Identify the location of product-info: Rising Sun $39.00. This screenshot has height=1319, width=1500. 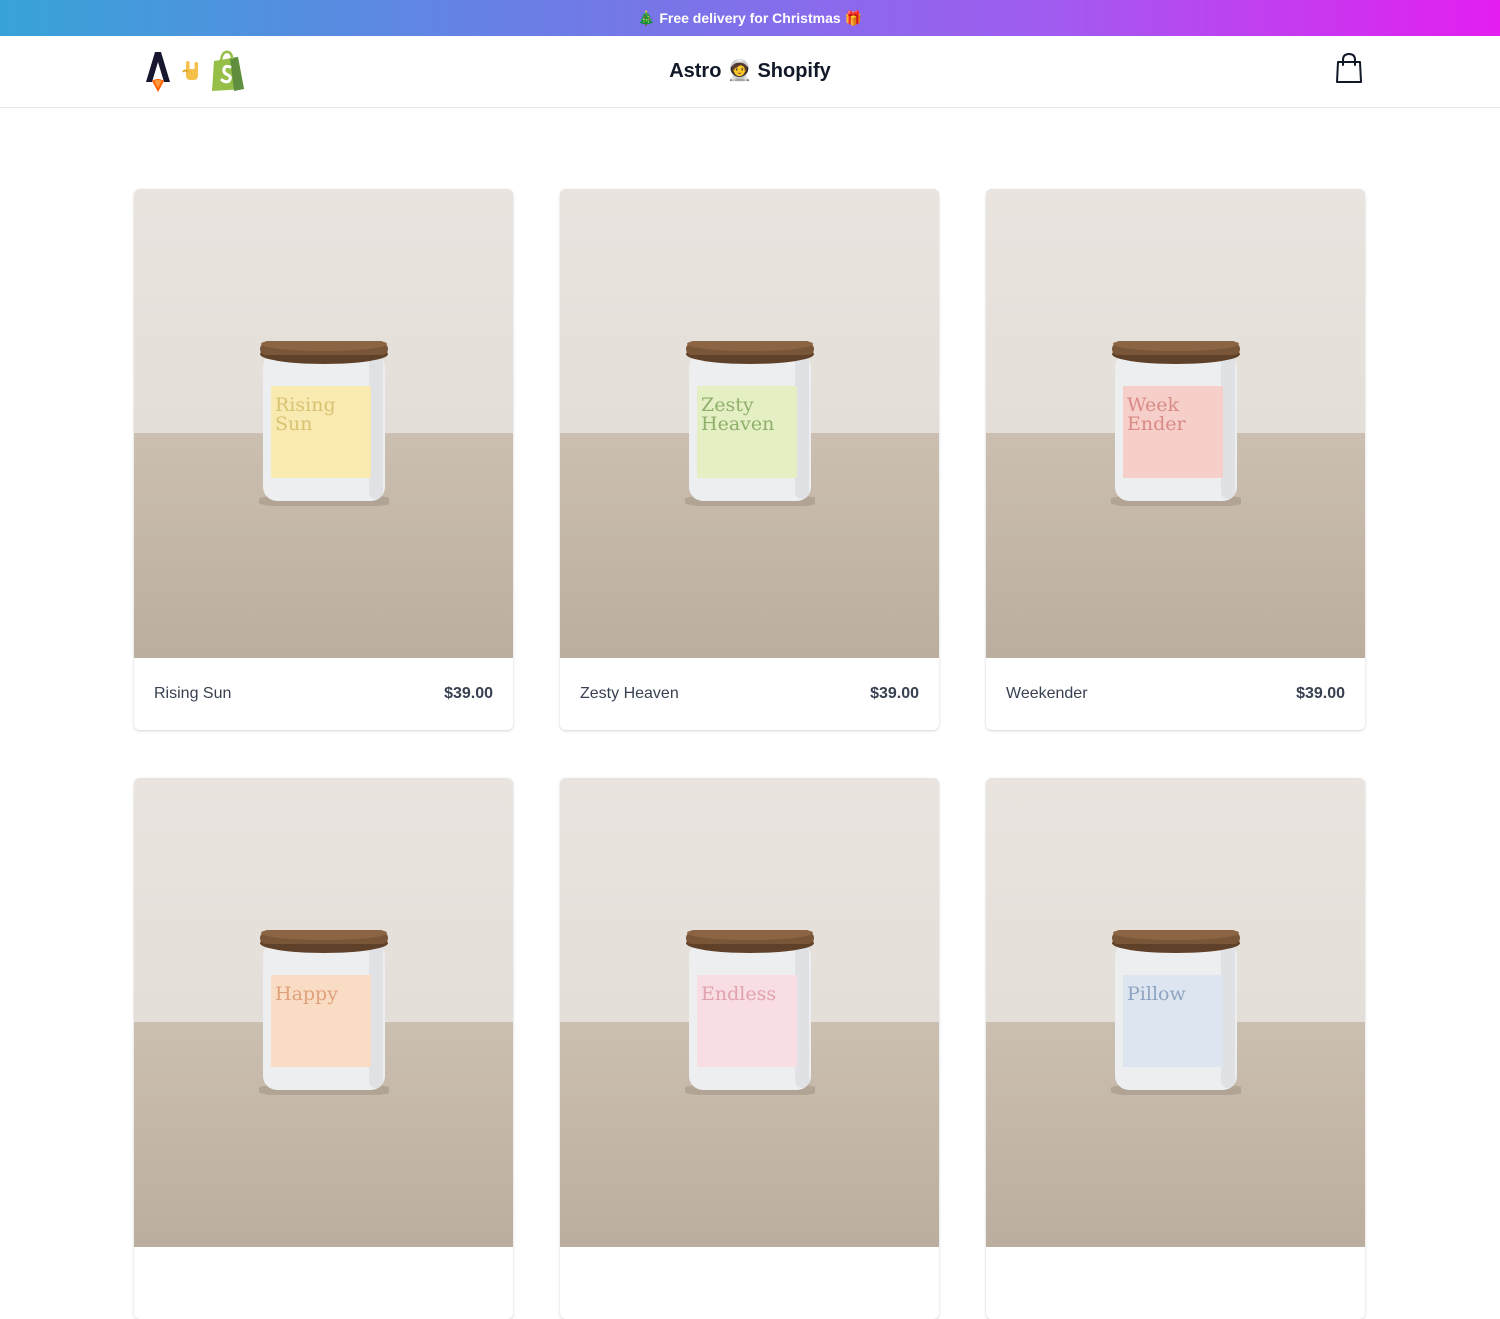
(323, 694).